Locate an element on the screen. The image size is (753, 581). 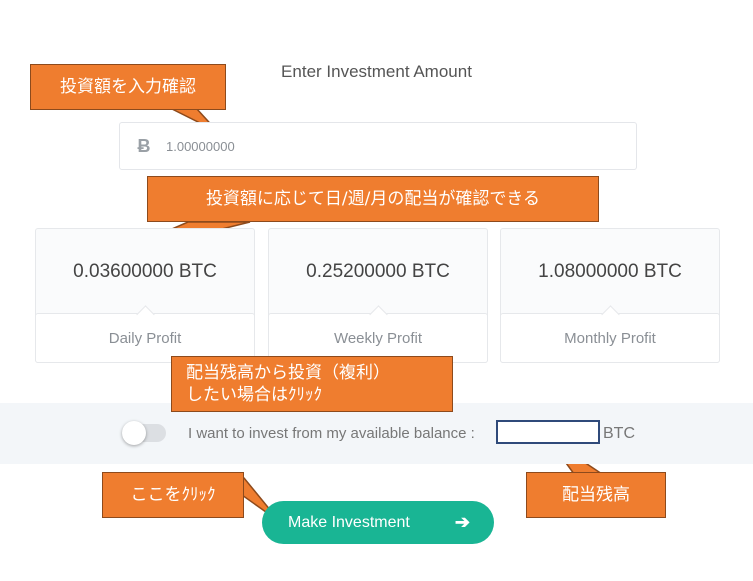
weekly-profit-value: 0.25200000 BTC is located at coordinates (378, 271).